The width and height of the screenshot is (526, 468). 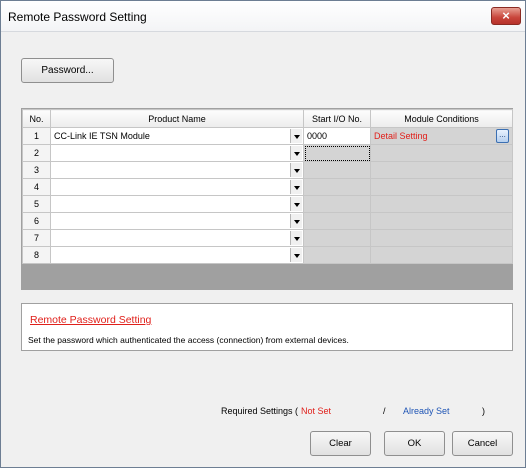 I want to click on row-number: 7, so click(x=36, y=238).